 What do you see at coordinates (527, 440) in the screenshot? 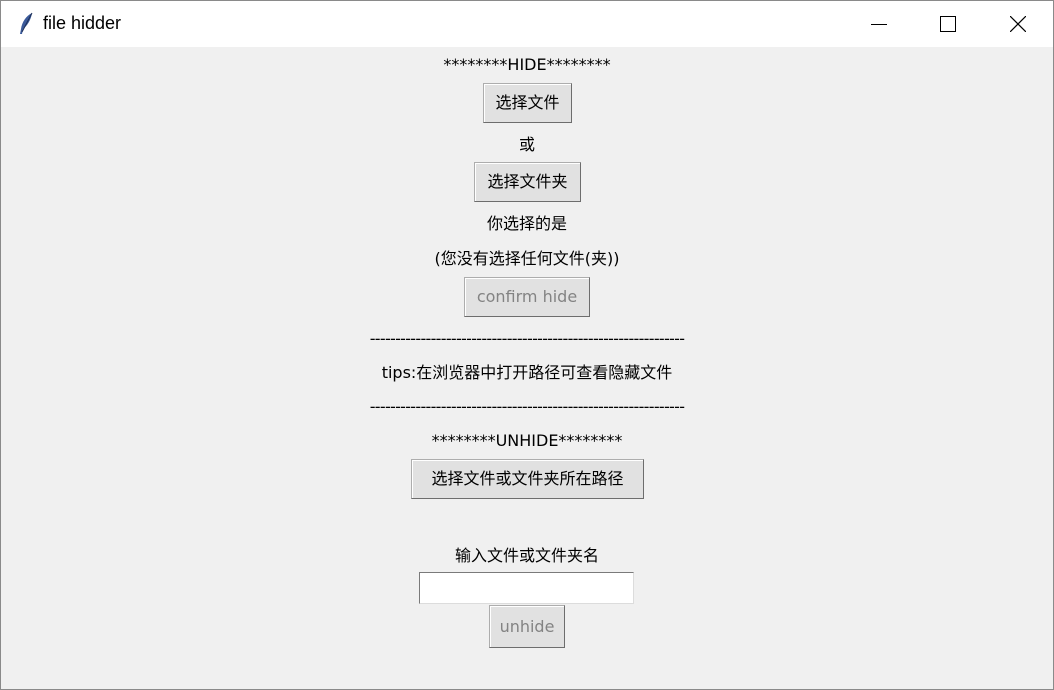
I see `unhide-header: ********UNHIDE********` at bounding box center [527, 440].